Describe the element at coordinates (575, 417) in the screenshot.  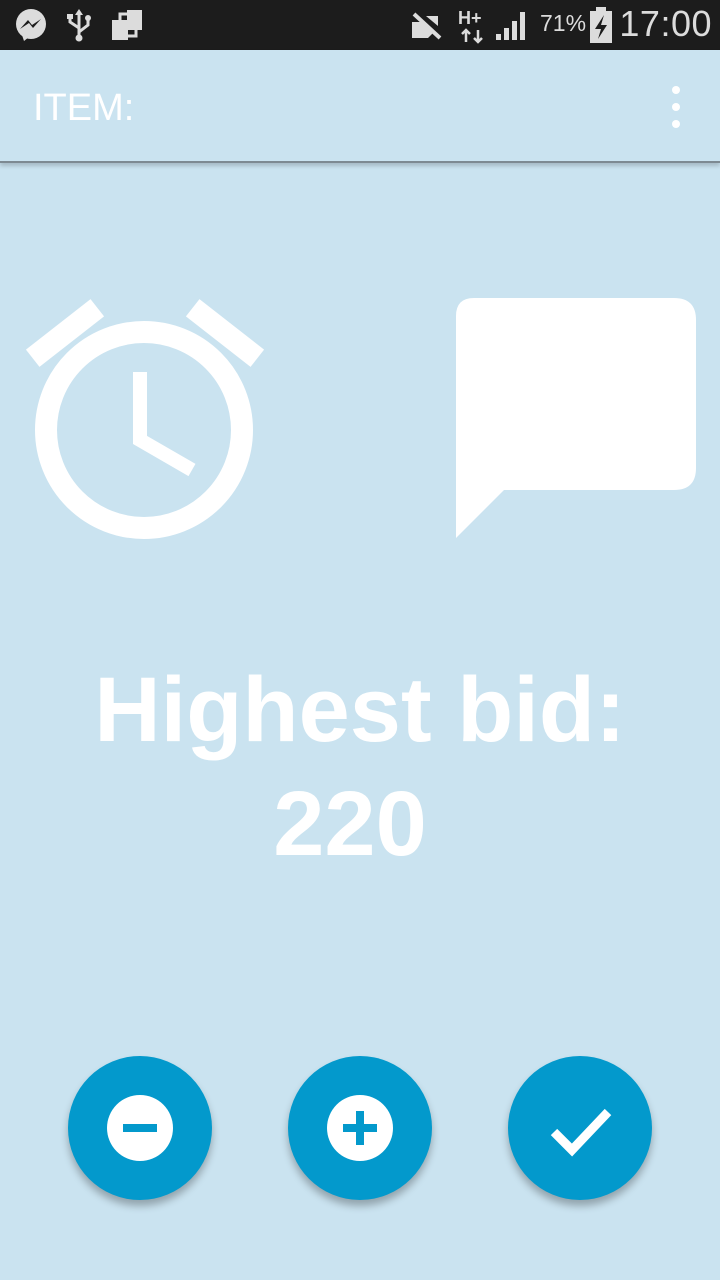
I see `chat-bubble-icon` at that location.